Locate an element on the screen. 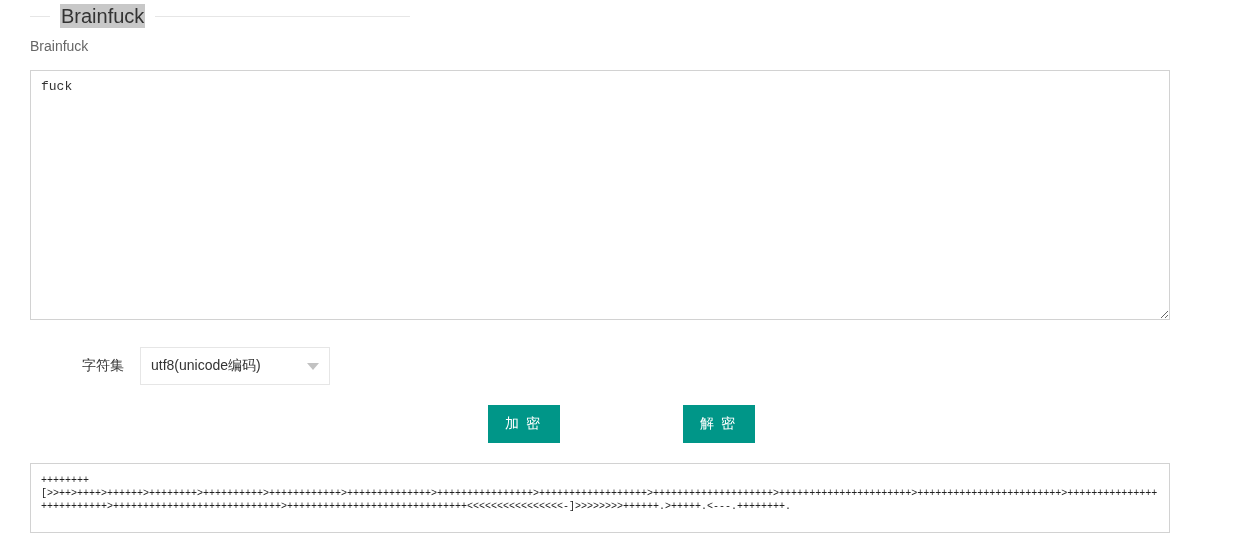 Image resolution: width=1246 pixels, height=544 pixels. section-title: Brainfuck is located at coordinates (103, 16).